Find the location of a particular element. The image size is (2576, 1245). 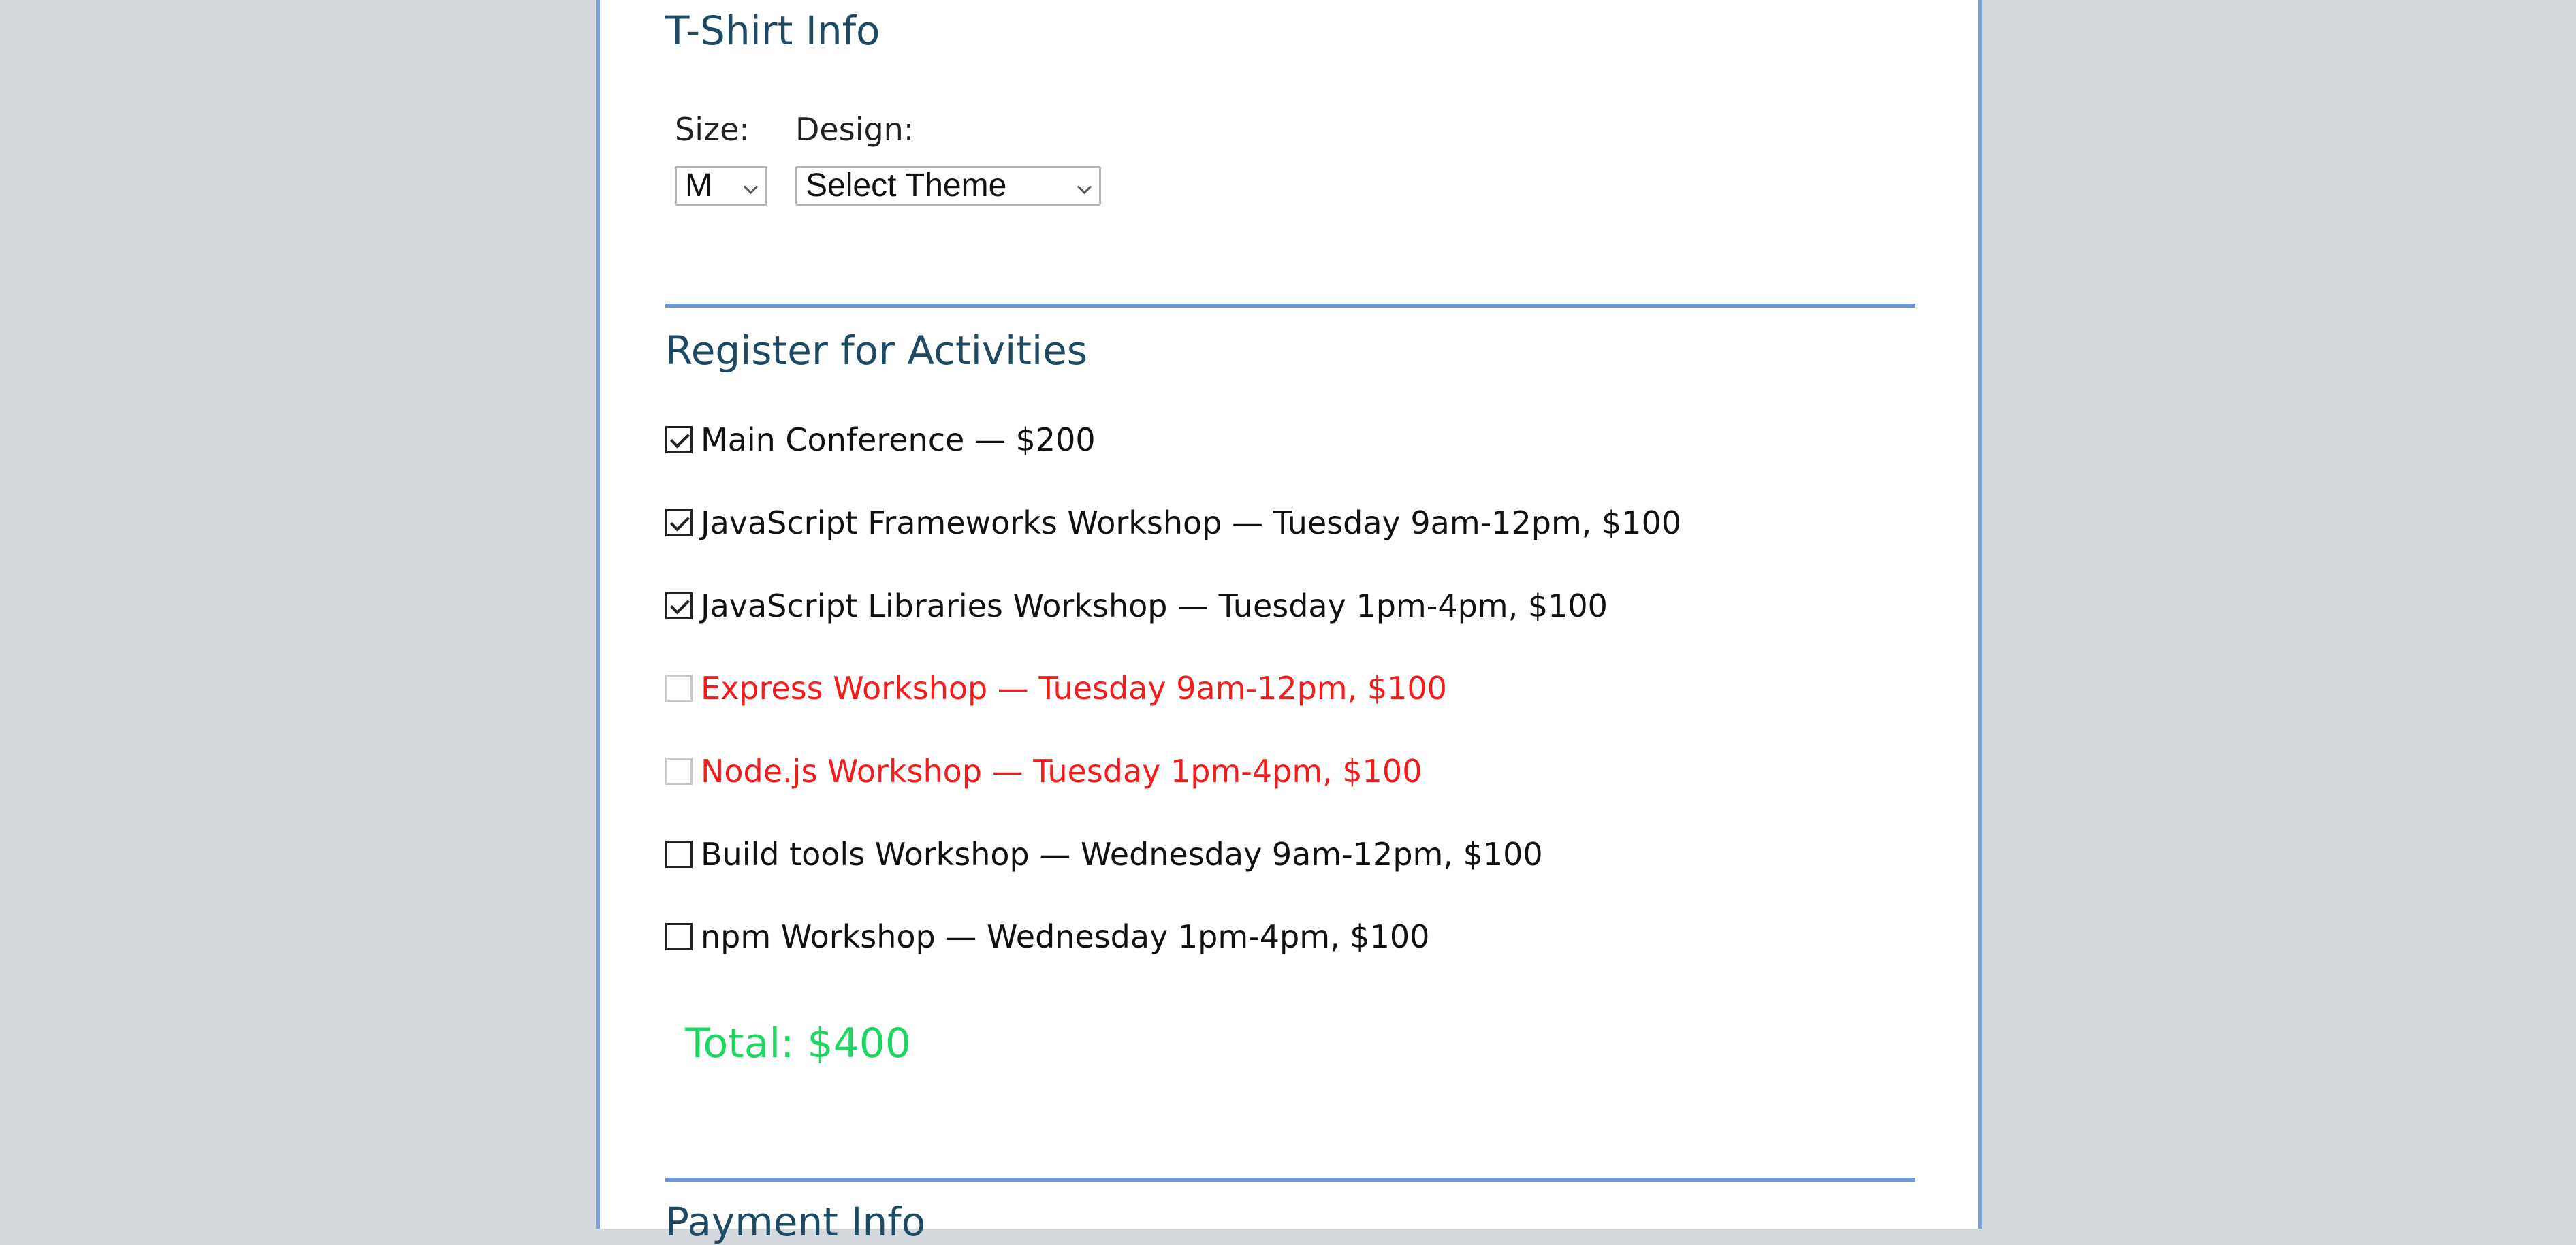

activity-label: Node.js Workshop — Tuesday 1pm-4pm, $100 is located at coordinates (1061, 771).